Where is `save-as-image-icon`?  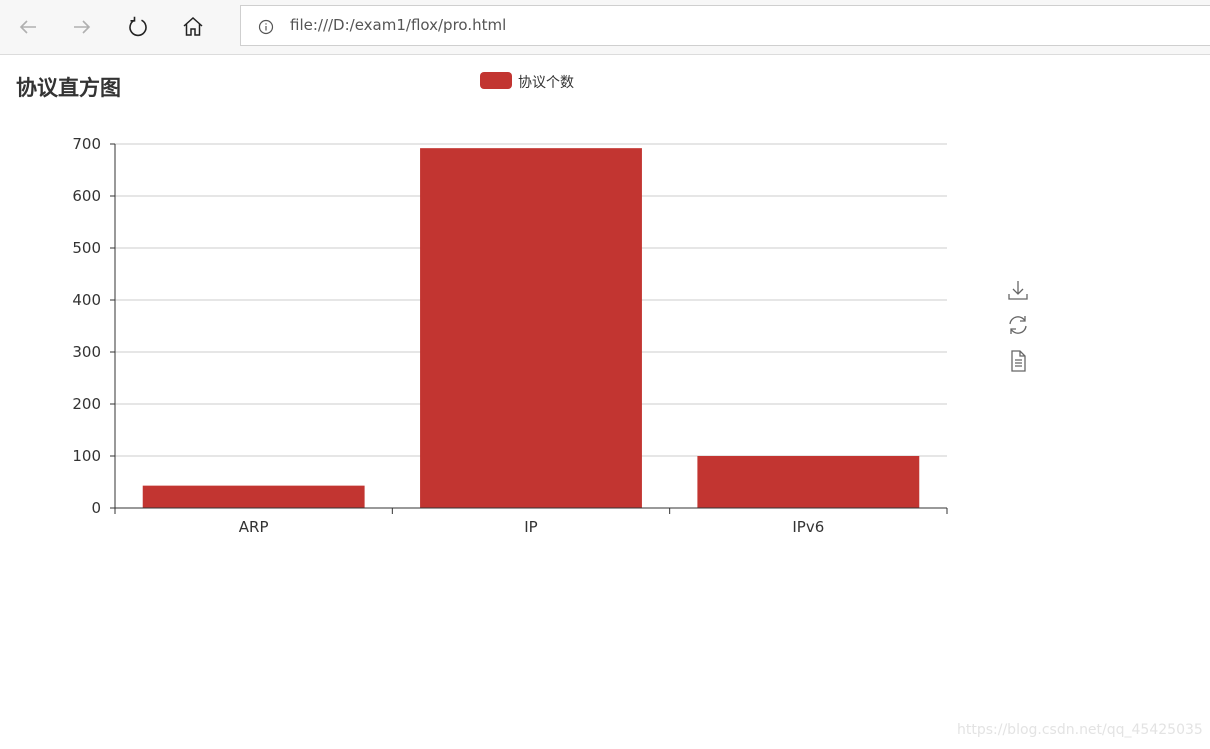
save-as-image-icon is located at coordinates (1018, 290).